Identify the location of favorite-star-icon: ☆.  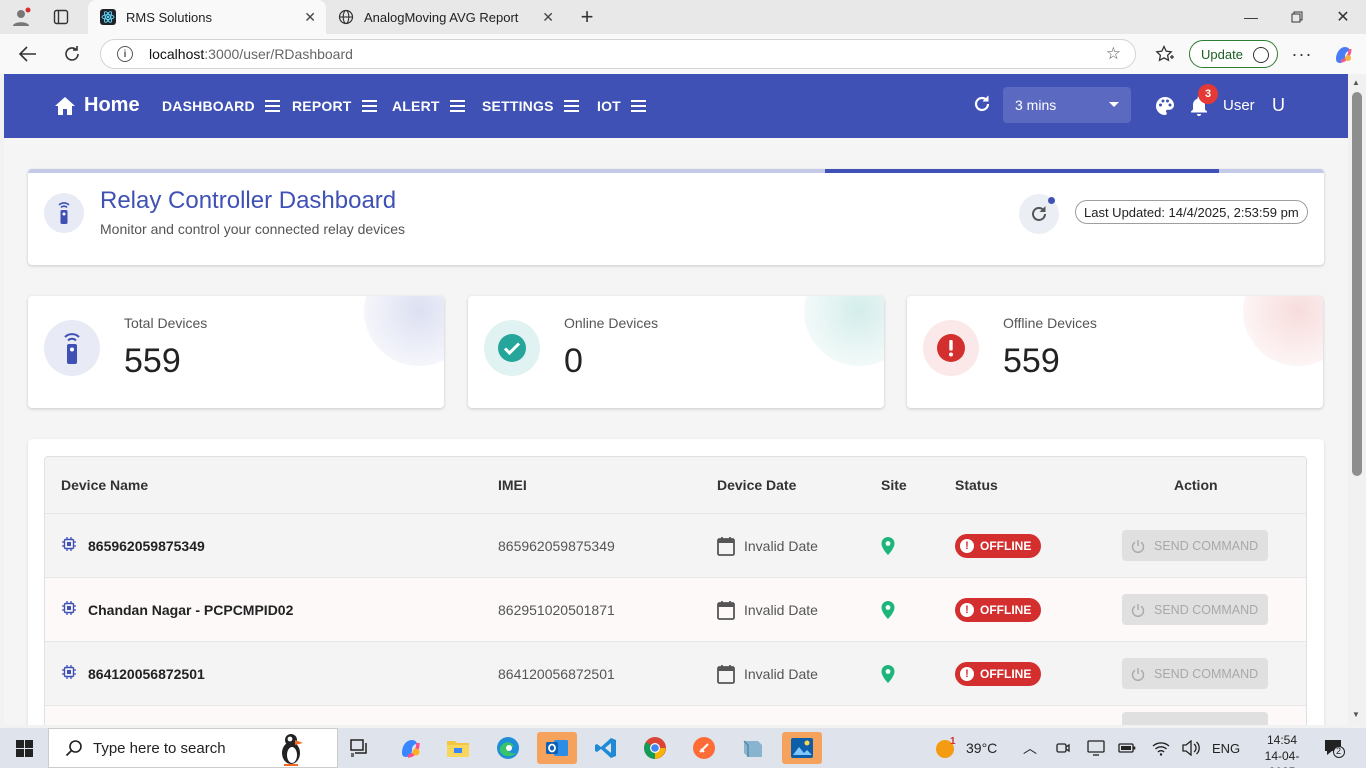
(1113, 54).